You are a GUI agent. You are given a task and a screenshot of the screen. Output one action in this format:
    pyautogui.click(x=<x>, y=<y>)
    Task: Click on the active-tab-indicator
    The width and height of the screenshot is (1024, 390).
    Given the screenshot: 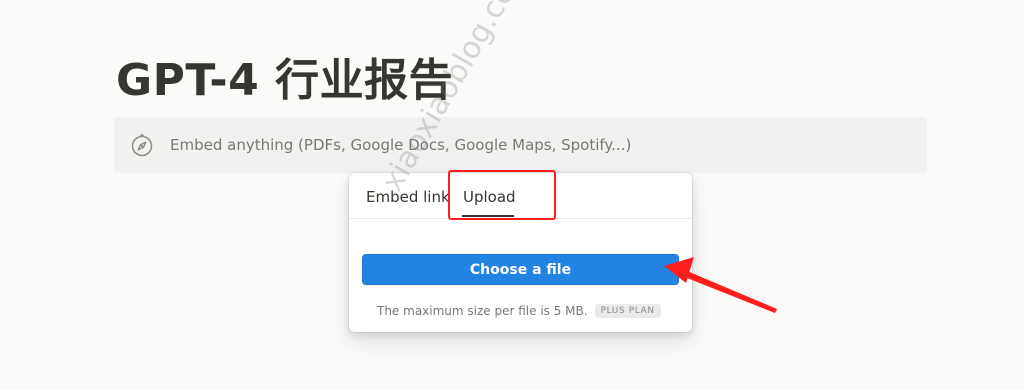 What is the action you would take?
    pyautogui.click(x=488, y=216)
    